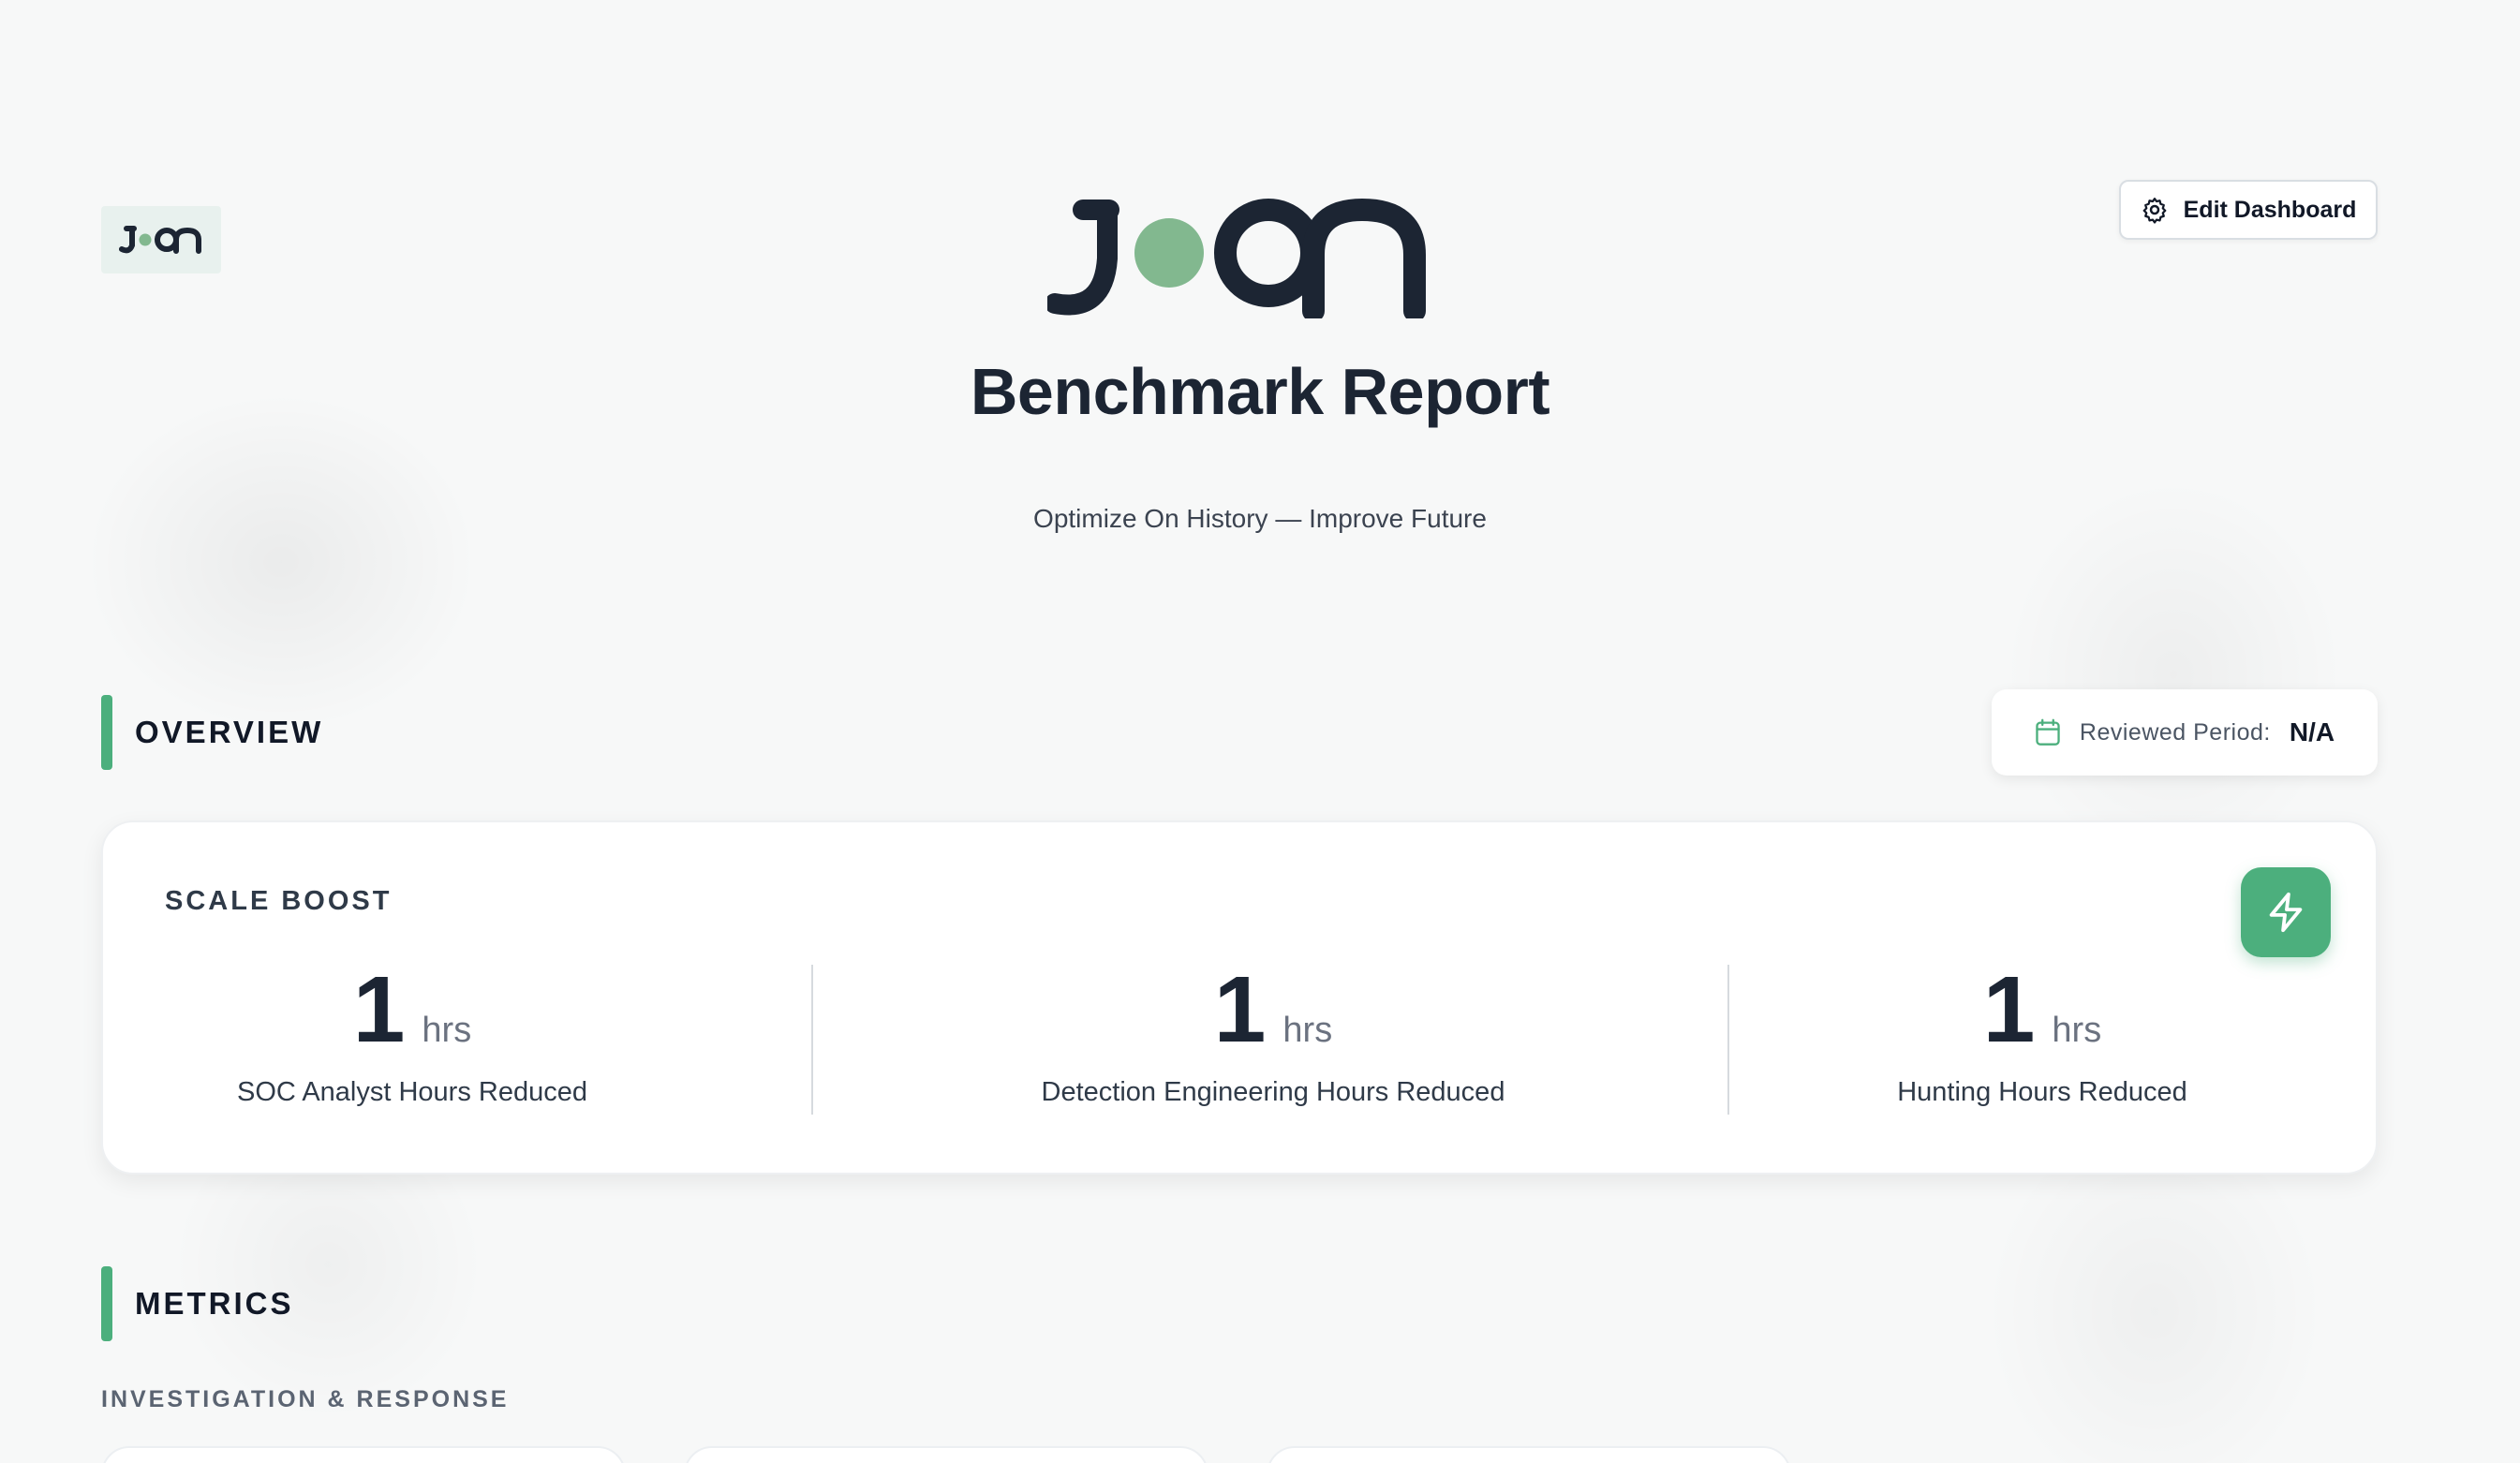  I want to click on gear-icon, so click(2154, 211).